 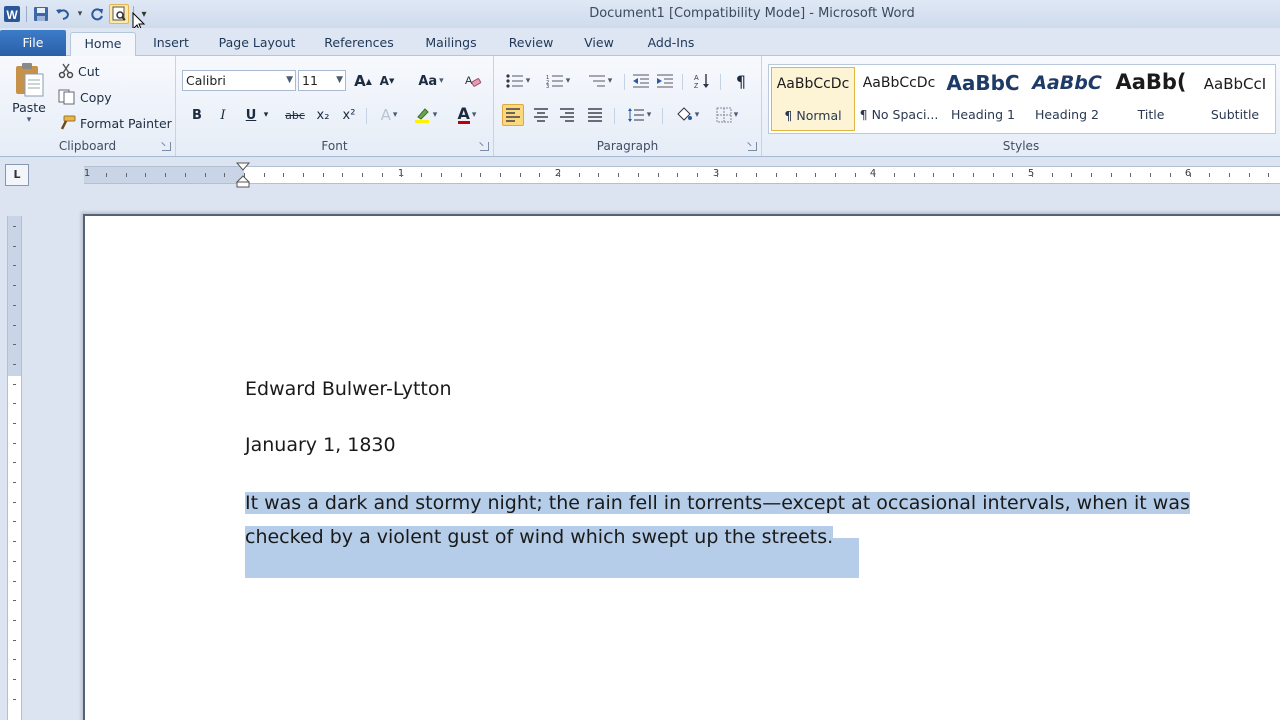 What do you see at coordinates (1031, 173) in the screenshot?
I see `ruler-number: 5` at bounding box center [1031, 173].